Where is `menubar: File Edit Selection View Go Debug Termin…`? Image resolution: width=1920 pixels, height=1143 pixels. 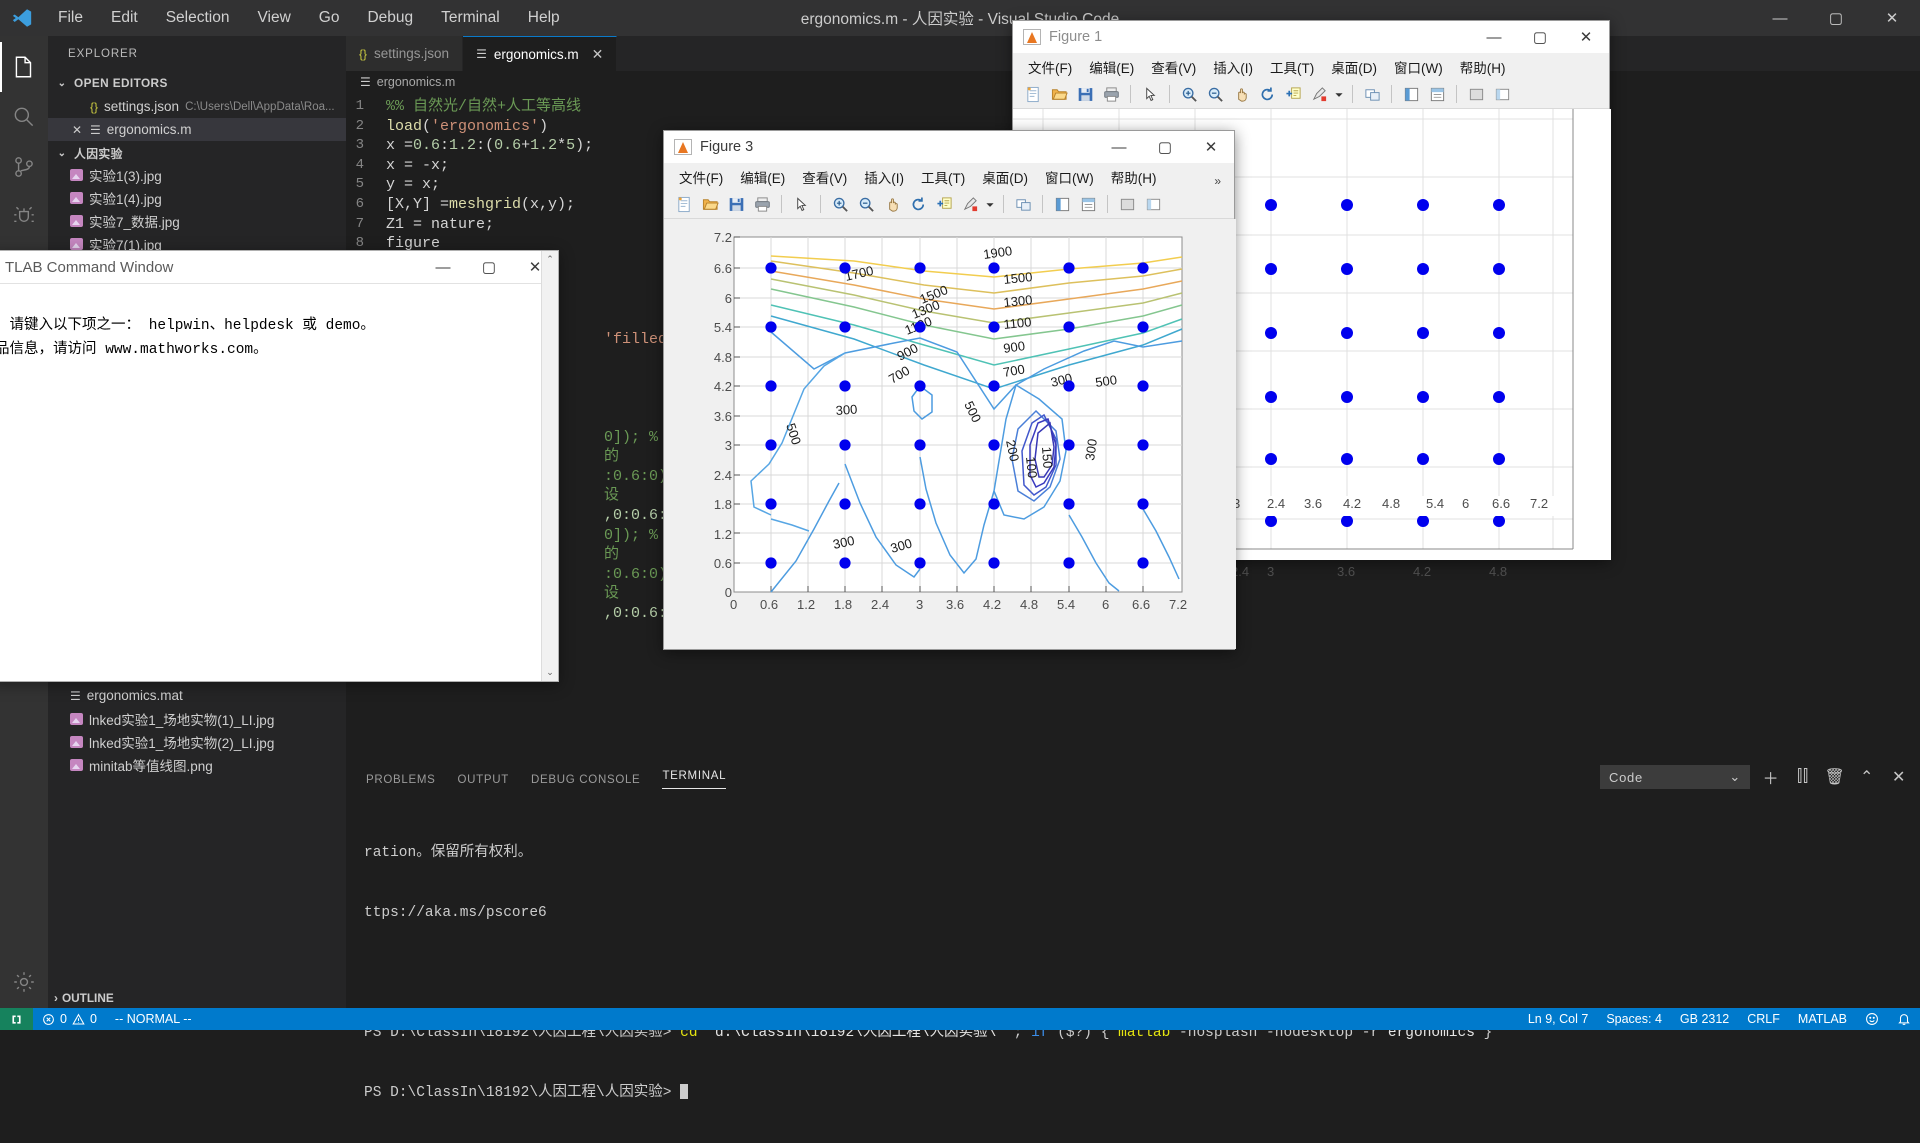 menubar: File Edit Selection View Go Debug Termin… is located at coordinates (309, 18).